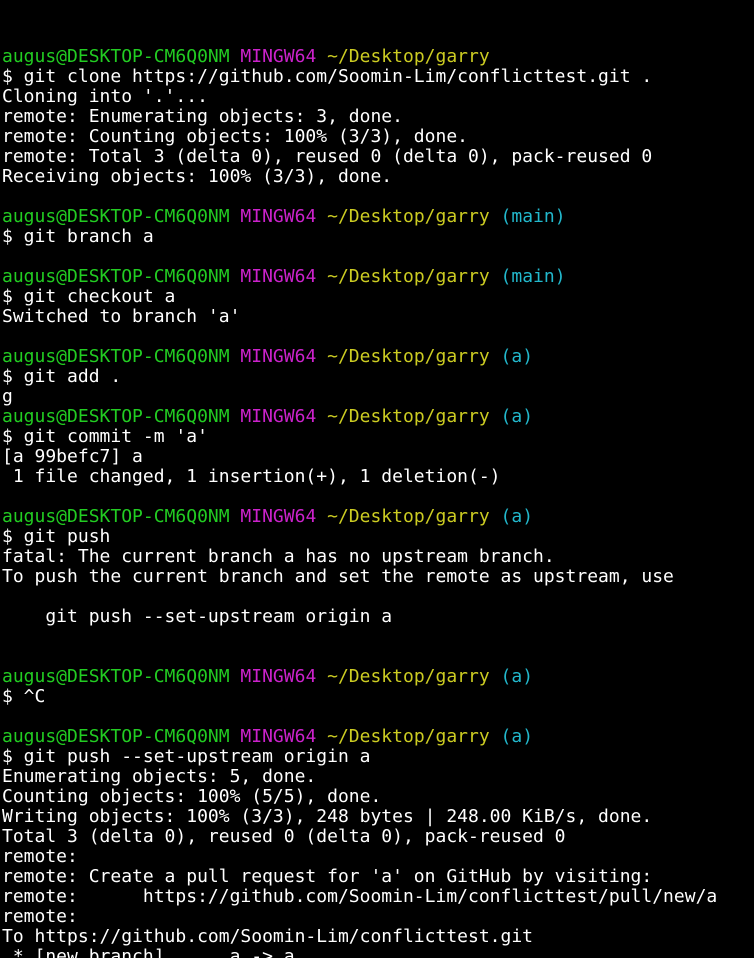  I want to click on command-line: $ git add ., so click(62, 376).